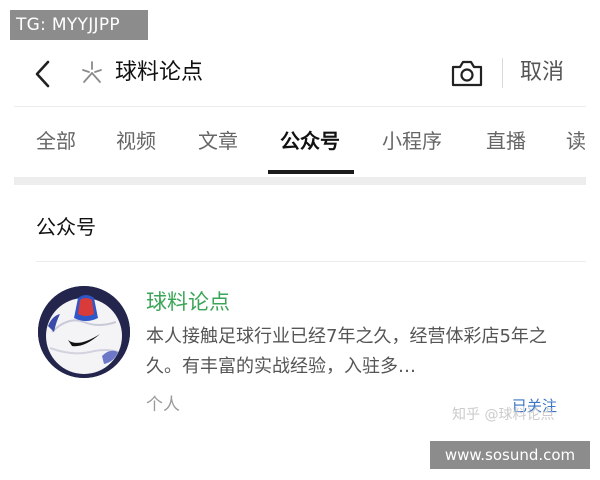 The height and width of the screenshot is (480, 600). What do you see at coordinates (79, 25) in the screenshot?
I see `watermark-top-left: TG: MYYJJPP` at bounding box center [79, 25].